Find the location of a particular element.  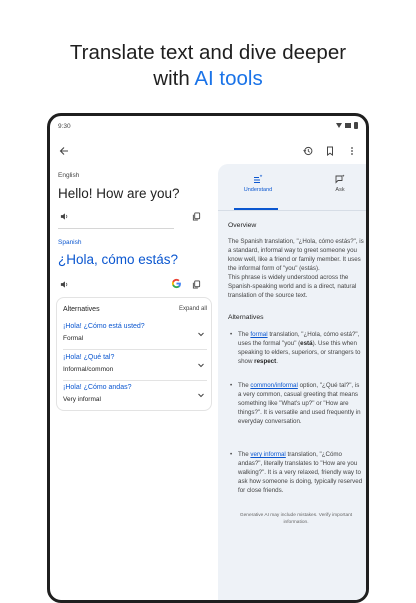

overview-title: Overview is located at coordinates (242, 225).